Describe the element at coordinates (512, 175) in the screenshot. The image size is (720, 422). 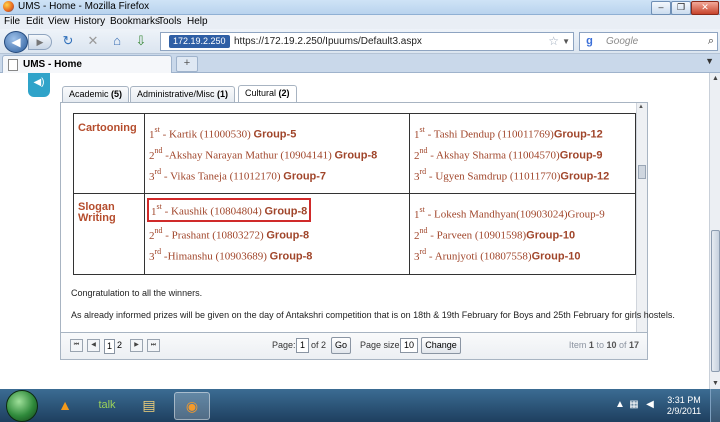
I see `winner-entry: 3rd - Ugyen Samdrup (11011770)Group-12` at that location.